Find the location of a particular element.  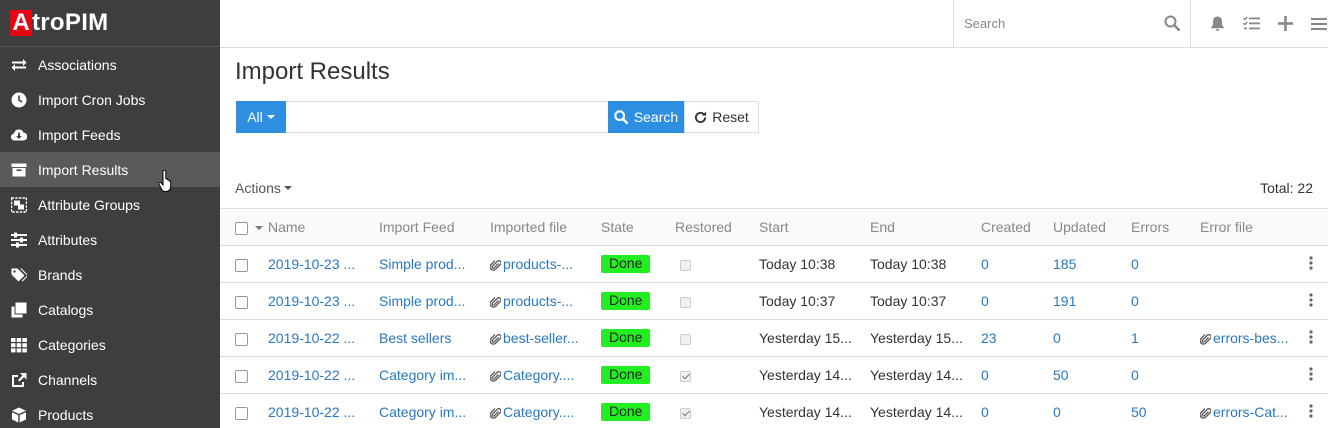

sidebar-item-attributes: Attributes is located at coordinates (110, 239).